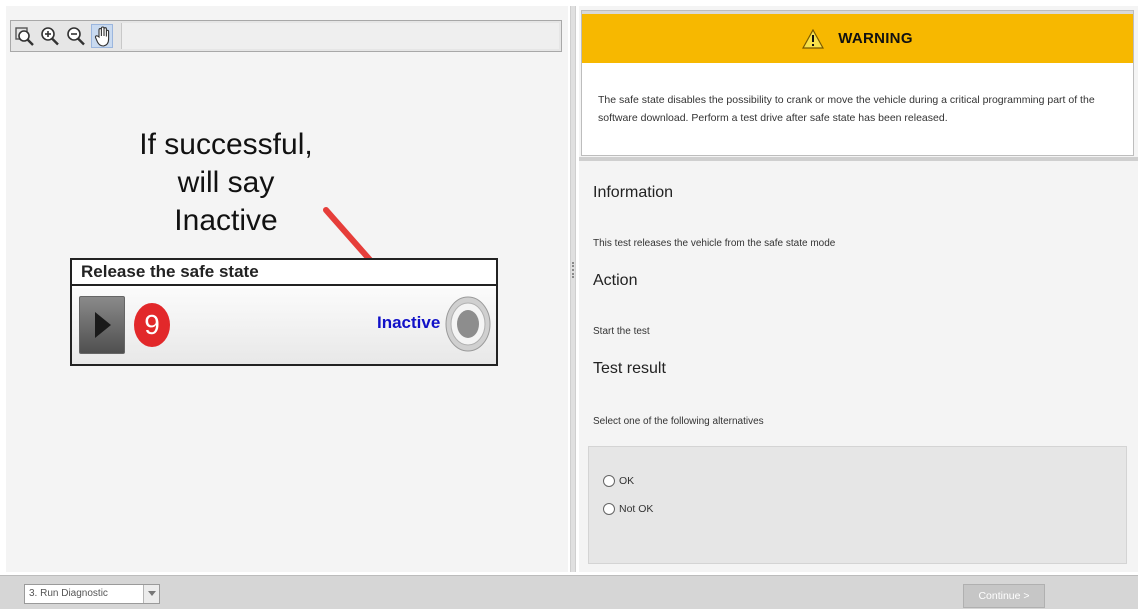 Image resolution: width=1138 pixels, height=609 pixels. What do you see at coordinates (627, 481) in the screenshot?
I see `option-ok-label: OK` at bounding box center [627, 481].